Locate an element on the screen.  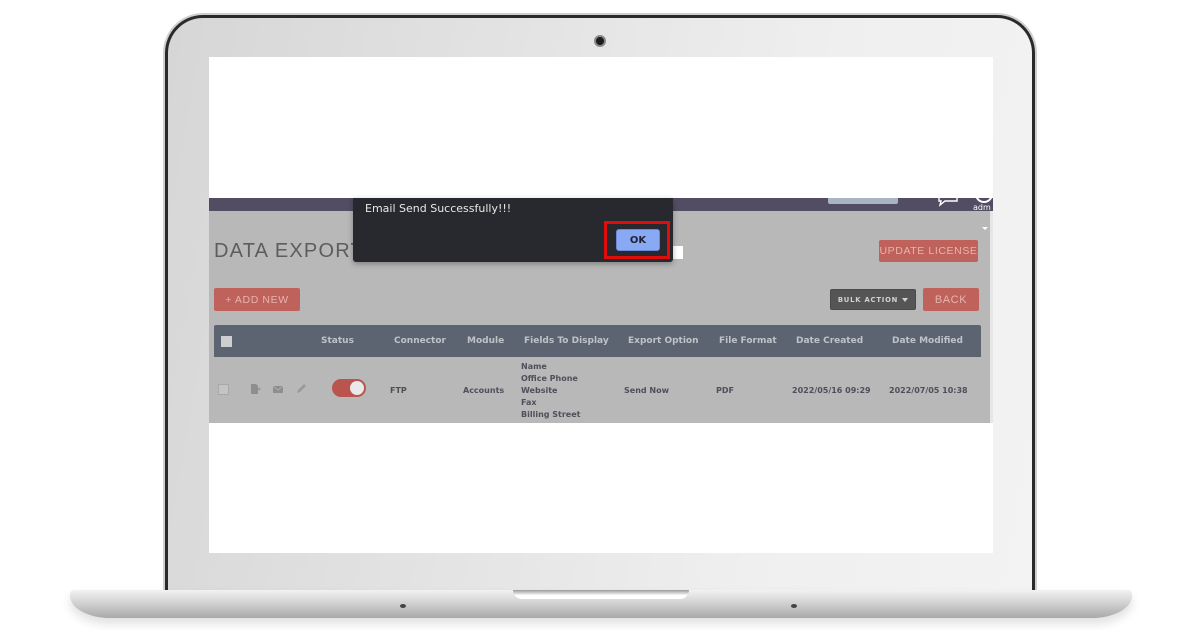
add-new-button: + ADD NEW is located at coordinates (257, 299).